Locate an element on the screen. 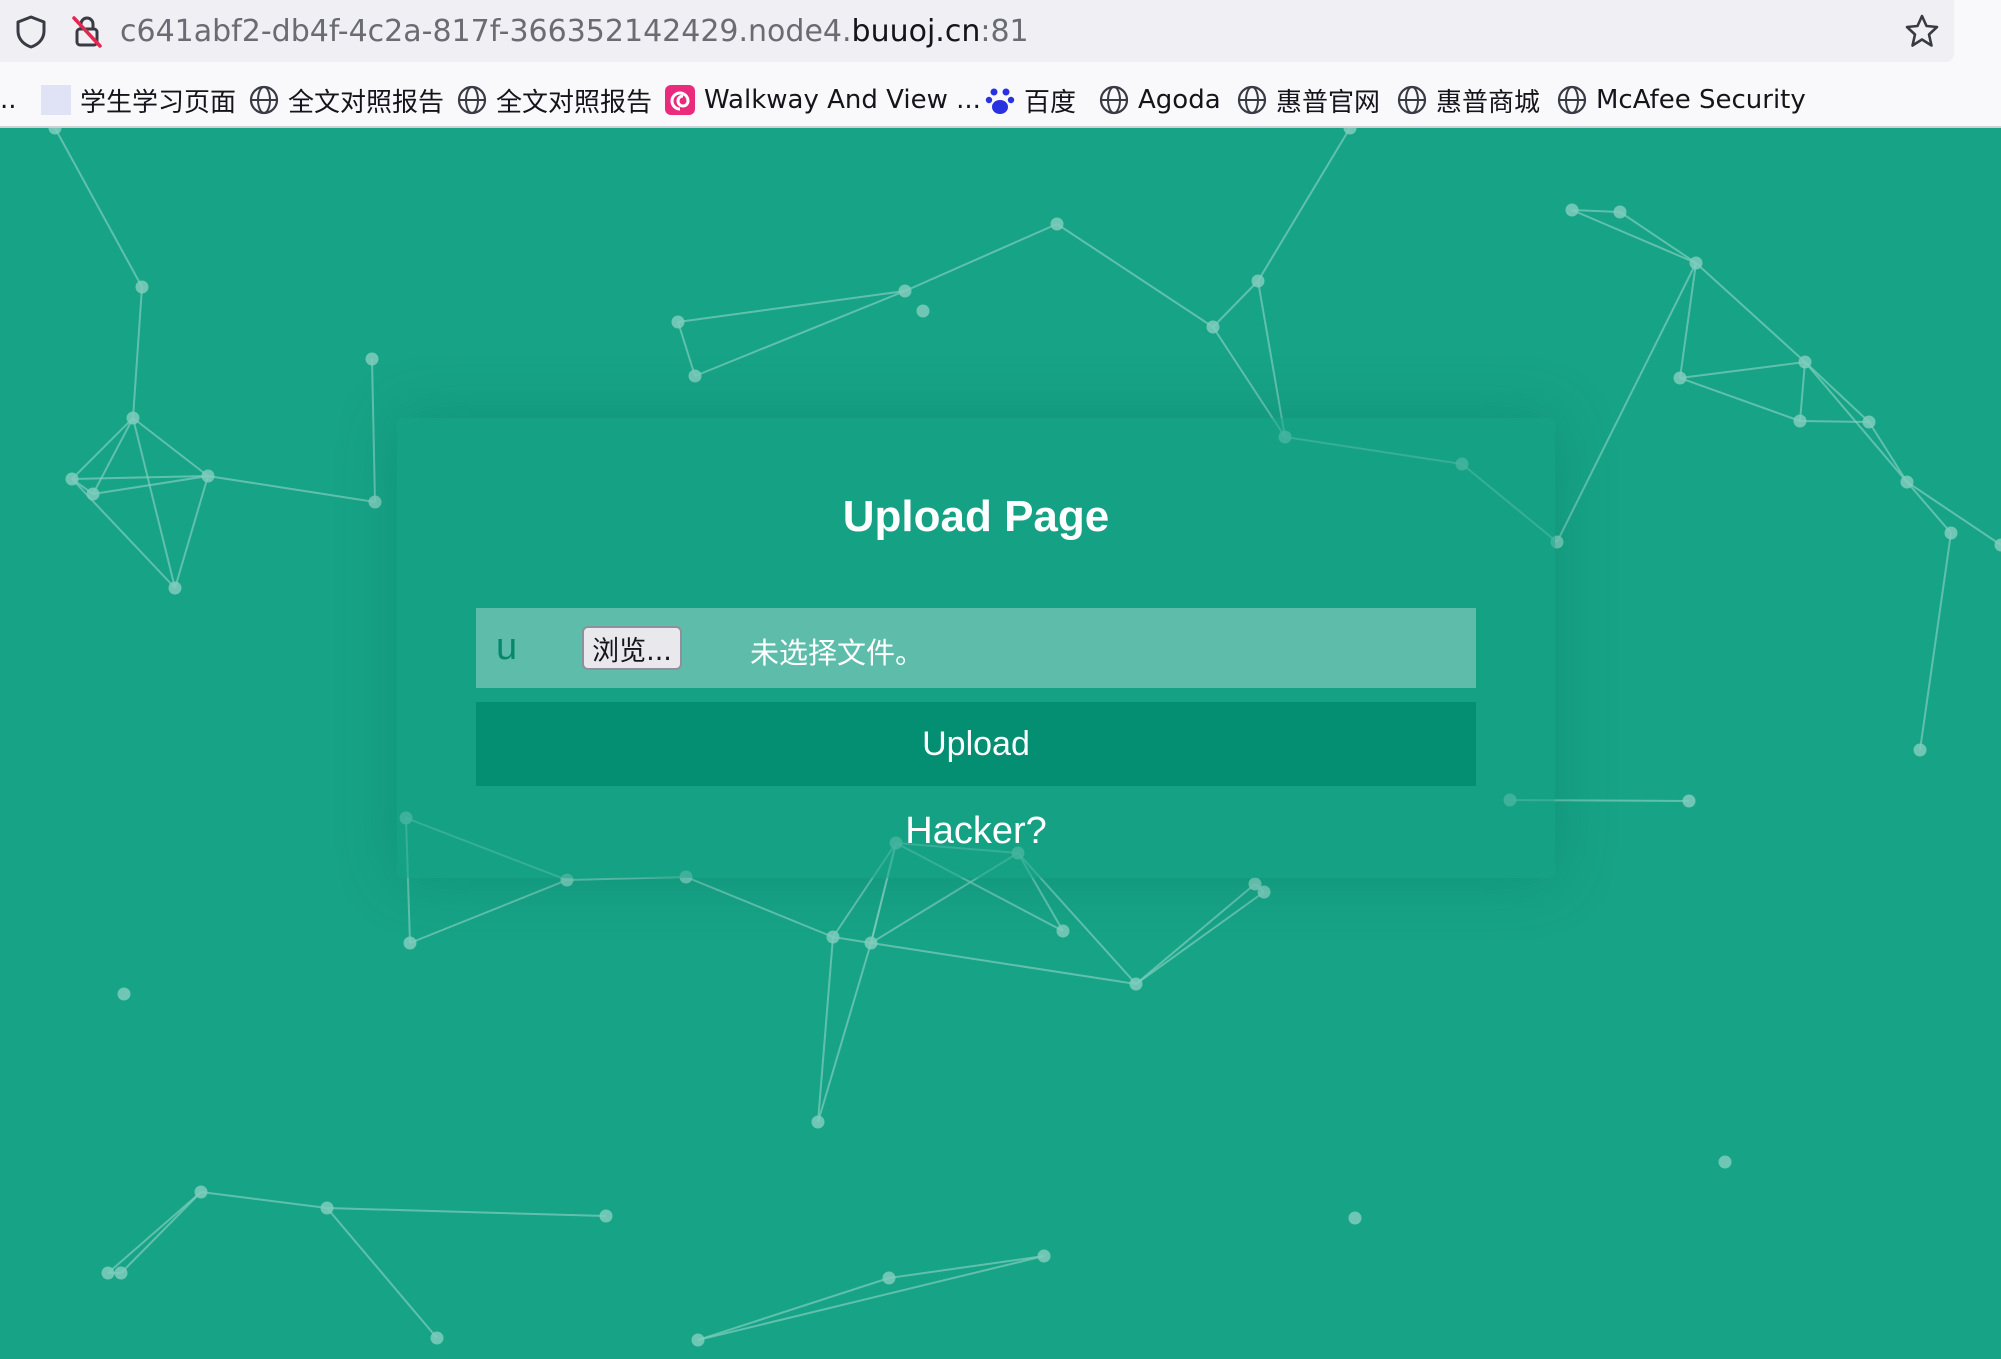  bookmark-item: 惠普官网 is located at coordinates (1308, 100).